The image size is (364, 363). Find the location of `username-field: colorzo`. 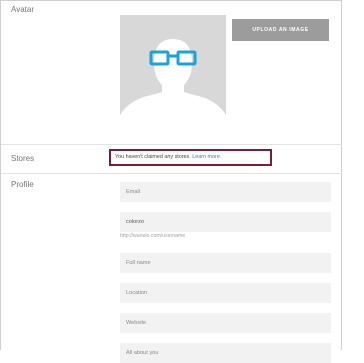

username-field: colorzo is located at coordinates (225, 222).